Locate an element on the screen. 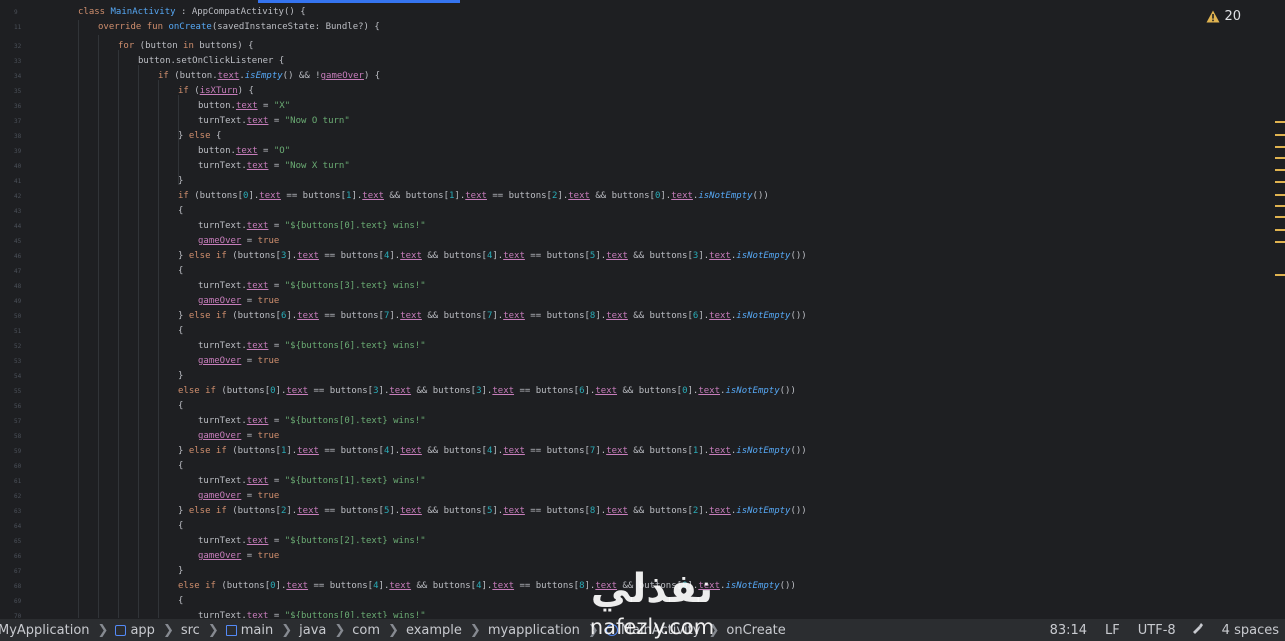 The image size is (1285, 641). code-line: button.text = "O" is located at coordinates (244, 151).